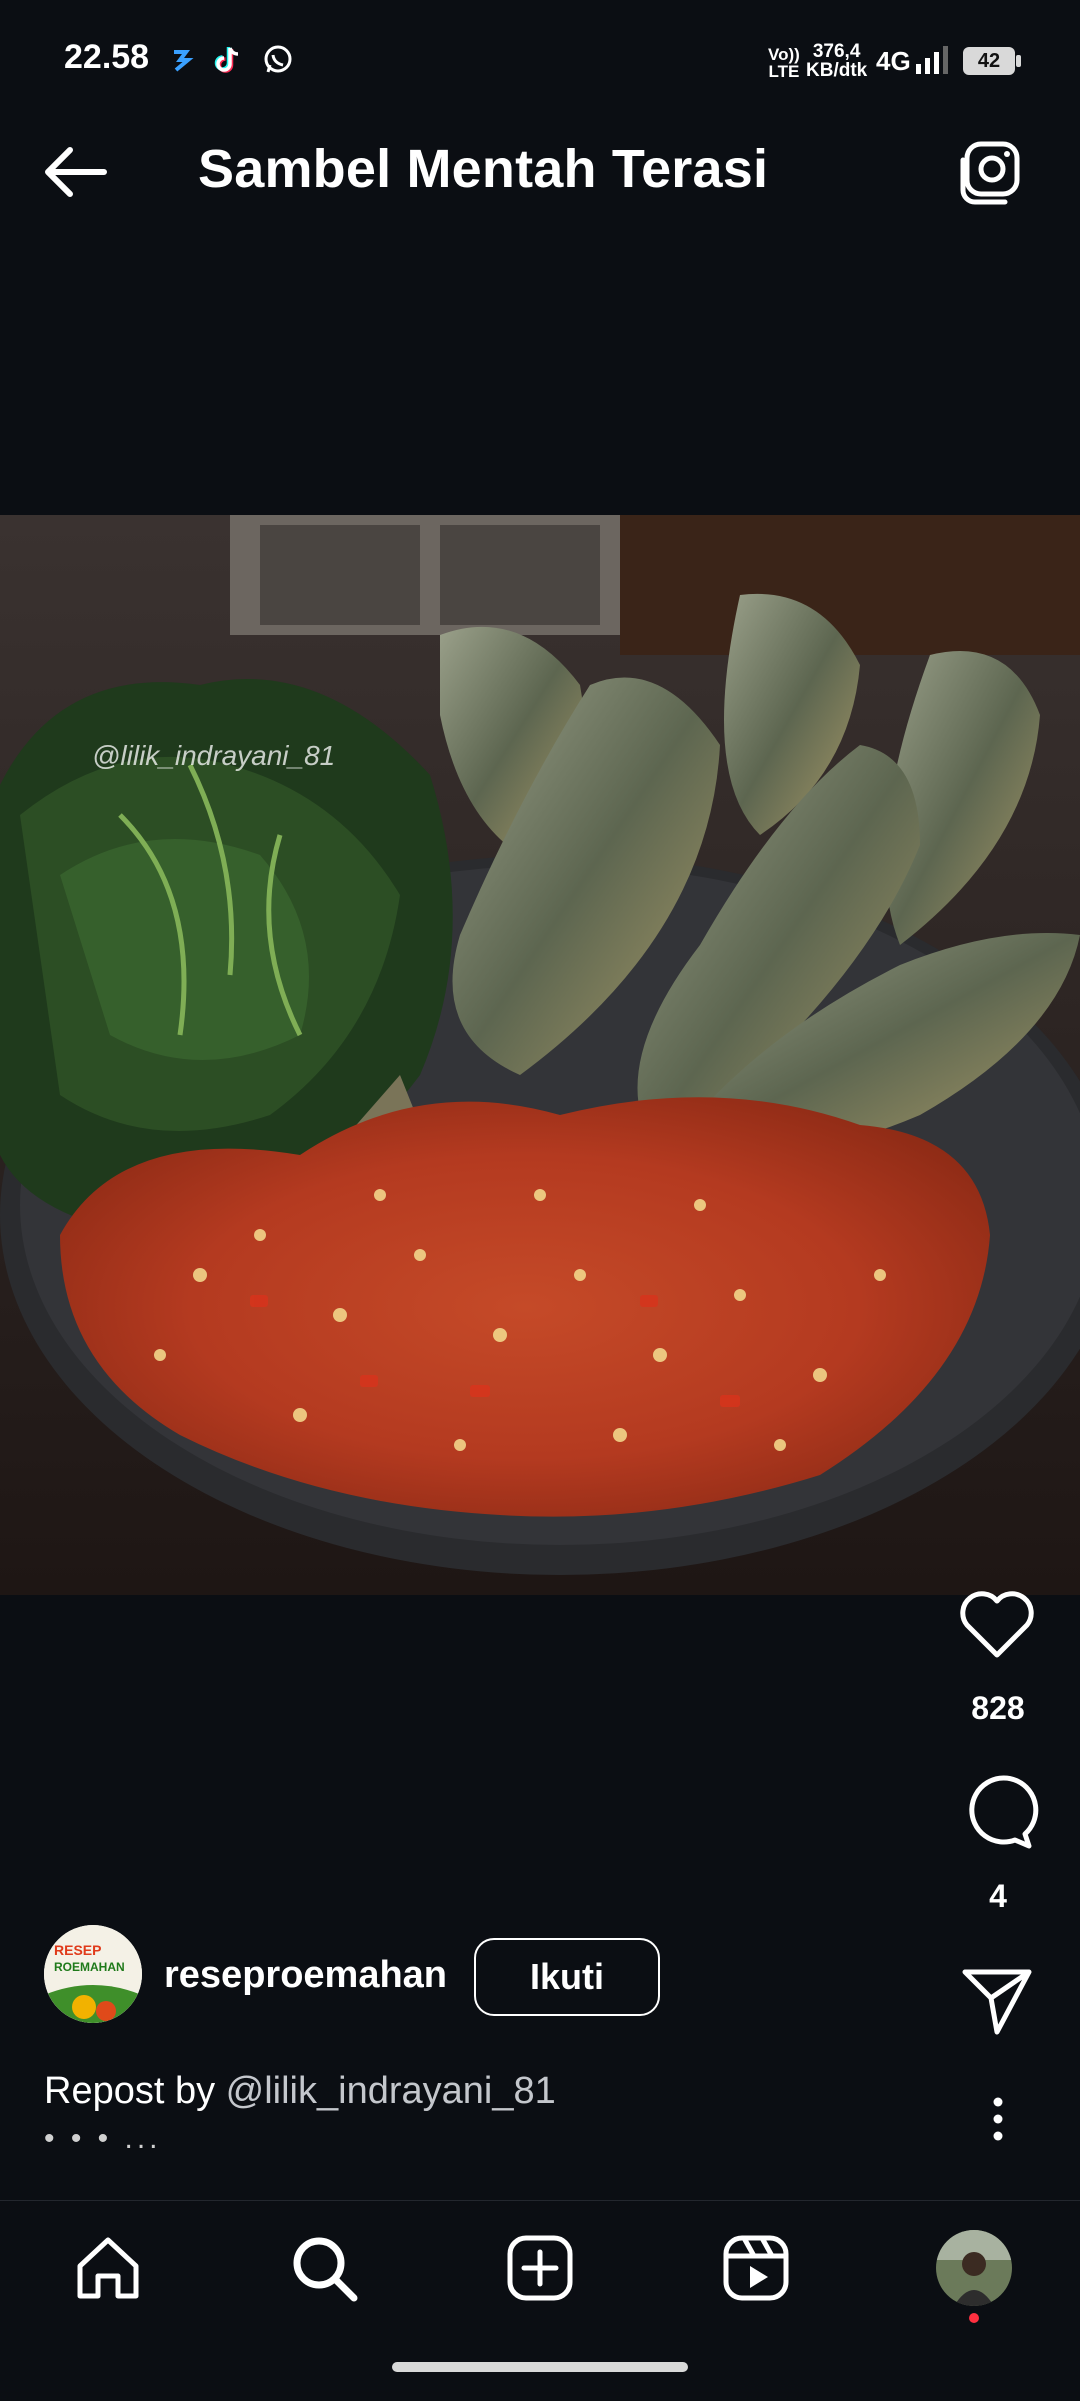 Image resolution: width=1080 pixels, height=2401 pixels. I want to click on camera-icon, so click(990, 173).